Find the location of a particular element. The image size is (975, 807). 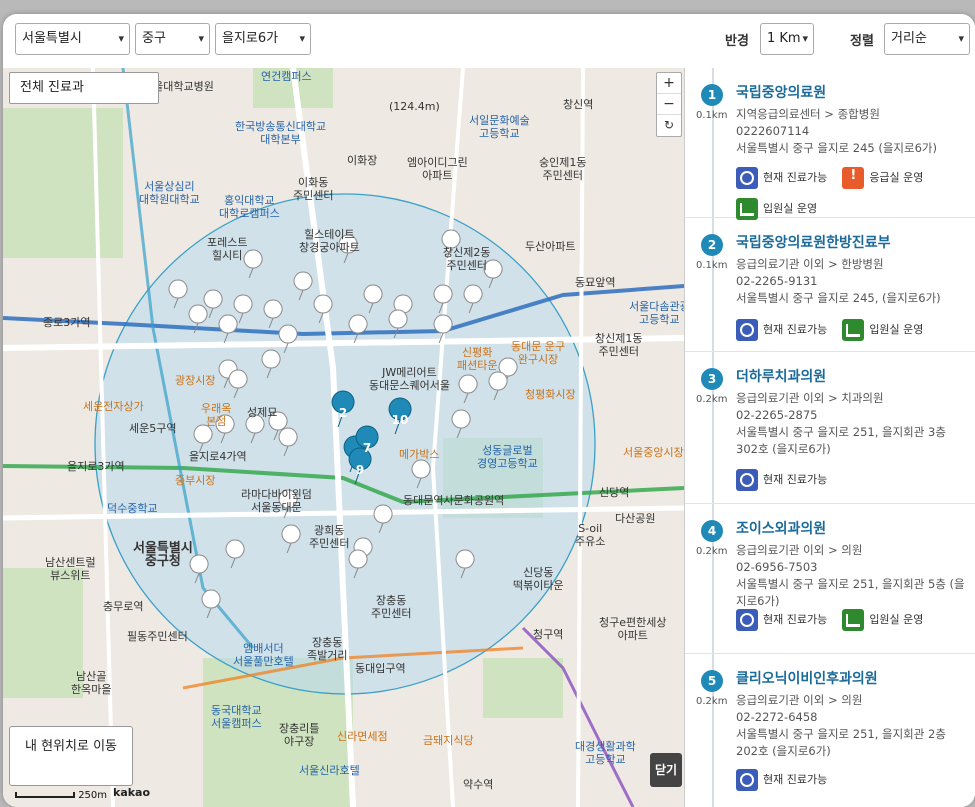

map-label: 서울신라호텔 is located at coordinates (329, 770).